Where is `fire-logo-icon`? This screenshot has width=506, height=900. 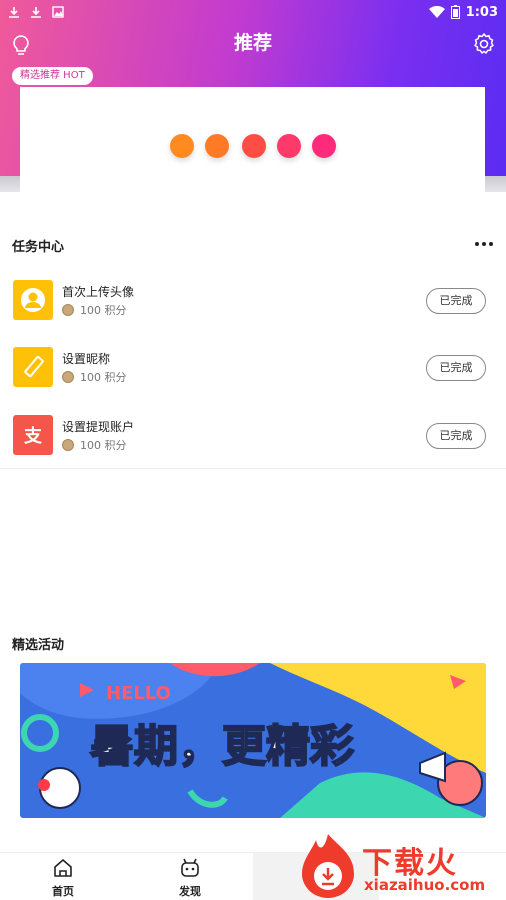 fire-logo-icon is located at coordinates (328, 866).